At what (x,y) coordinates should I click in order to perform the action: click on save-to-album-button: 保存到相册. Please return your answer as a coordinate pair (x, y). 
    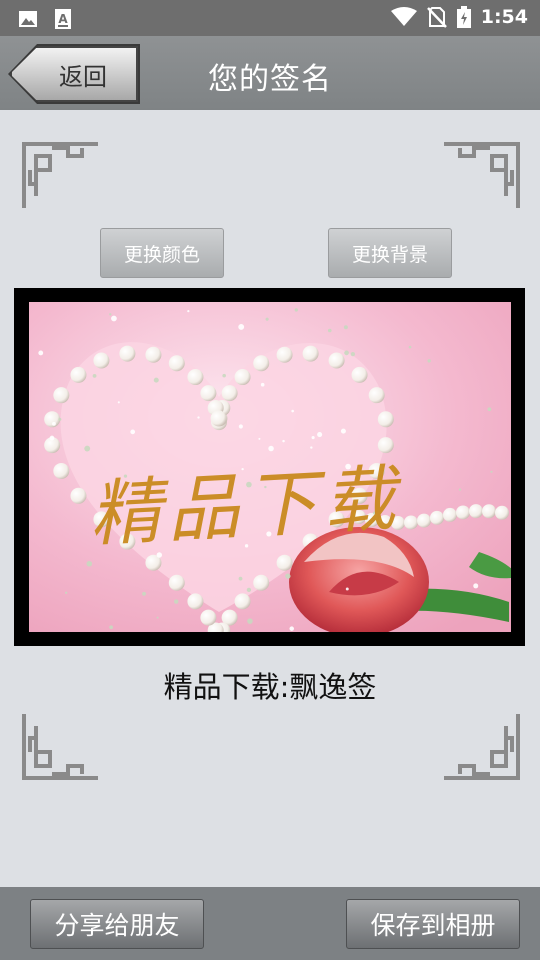
    Looking at the image, I should click on (433, 924).